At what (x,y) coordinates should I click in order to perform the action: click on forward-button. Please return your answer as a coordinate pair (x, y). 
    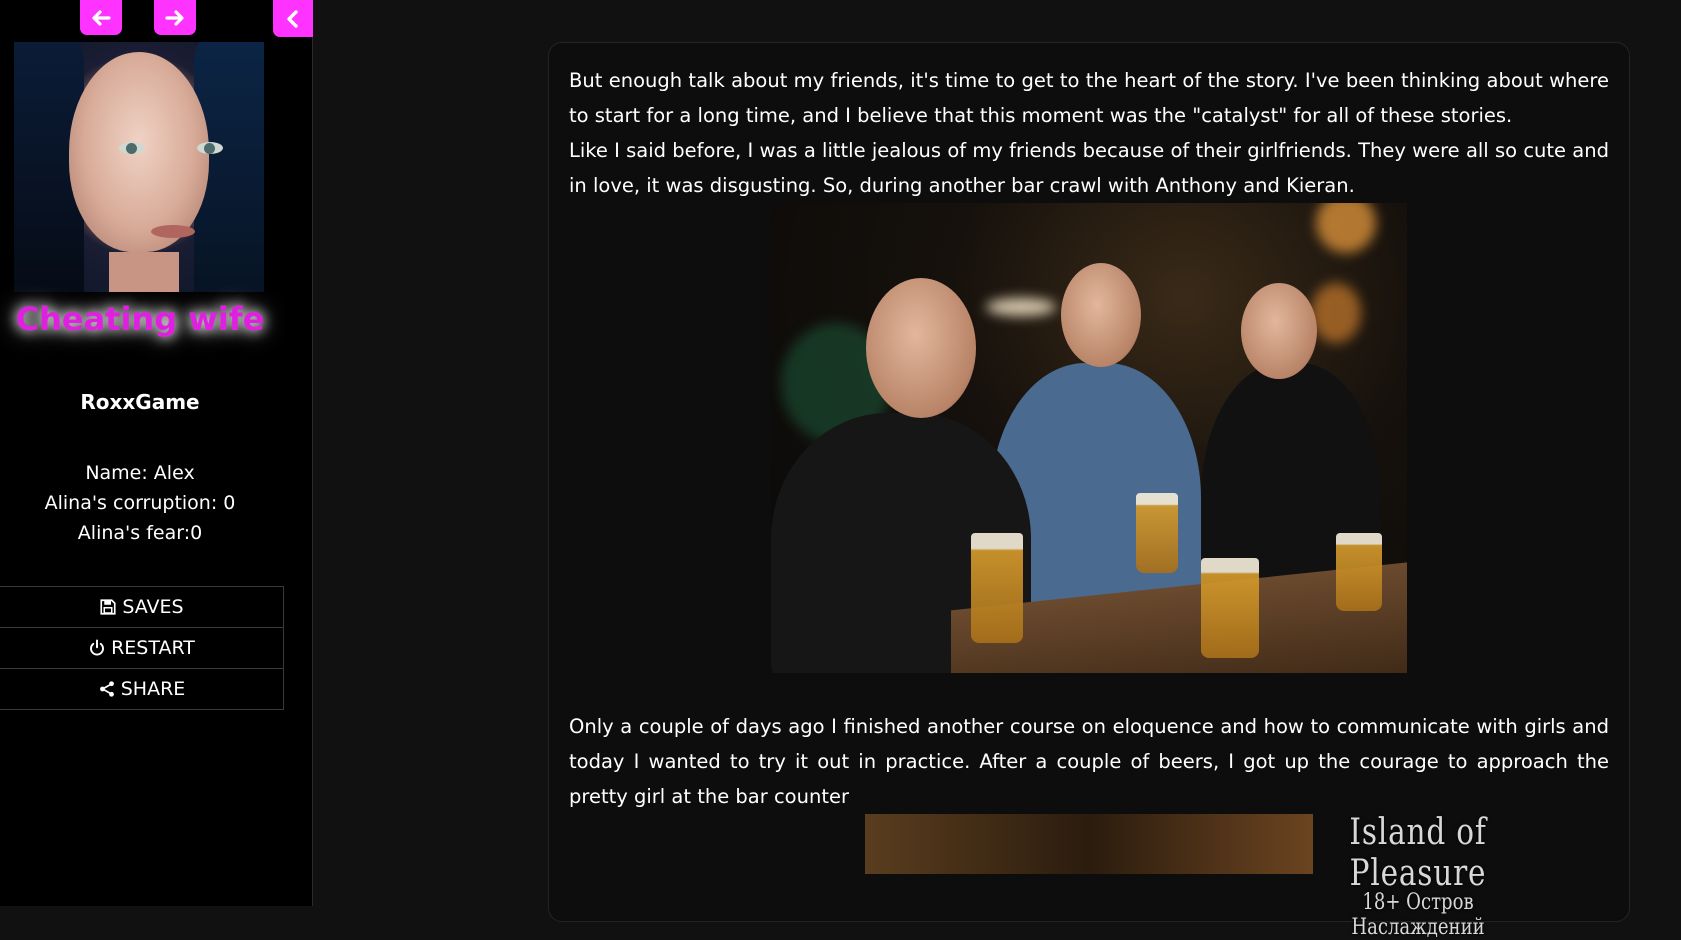
    Looking at the image, I should click on (175, 17).